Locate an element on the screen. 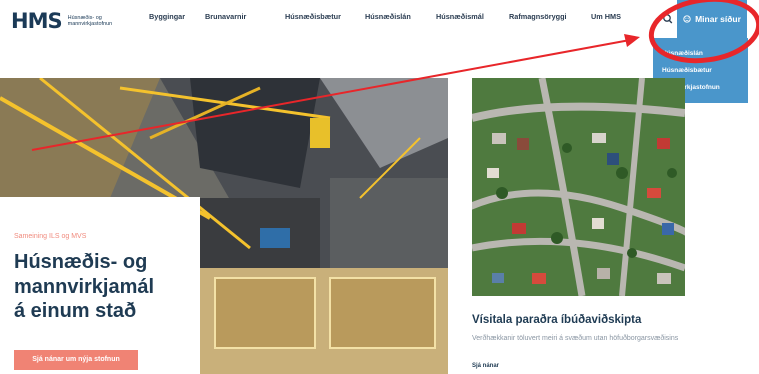  nav-item-brunavarnir: Brunavarnir is located at coordinates (225, 16).